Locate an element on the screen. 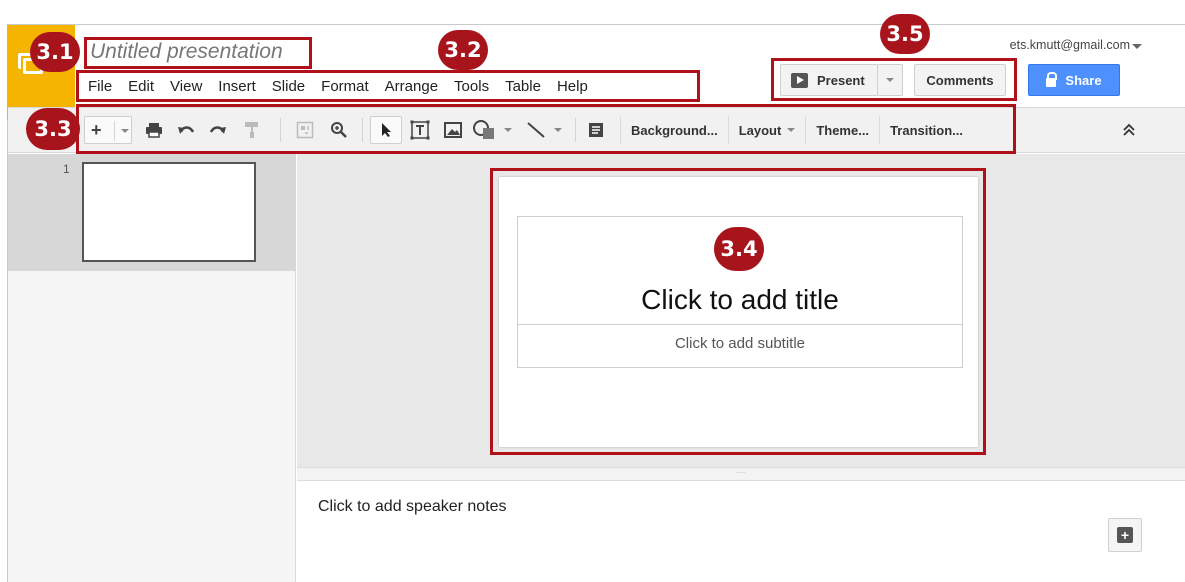 The image size is (1185, 582). annotation-badge-3-1: 3.1 is located at coordinates (55, 52).